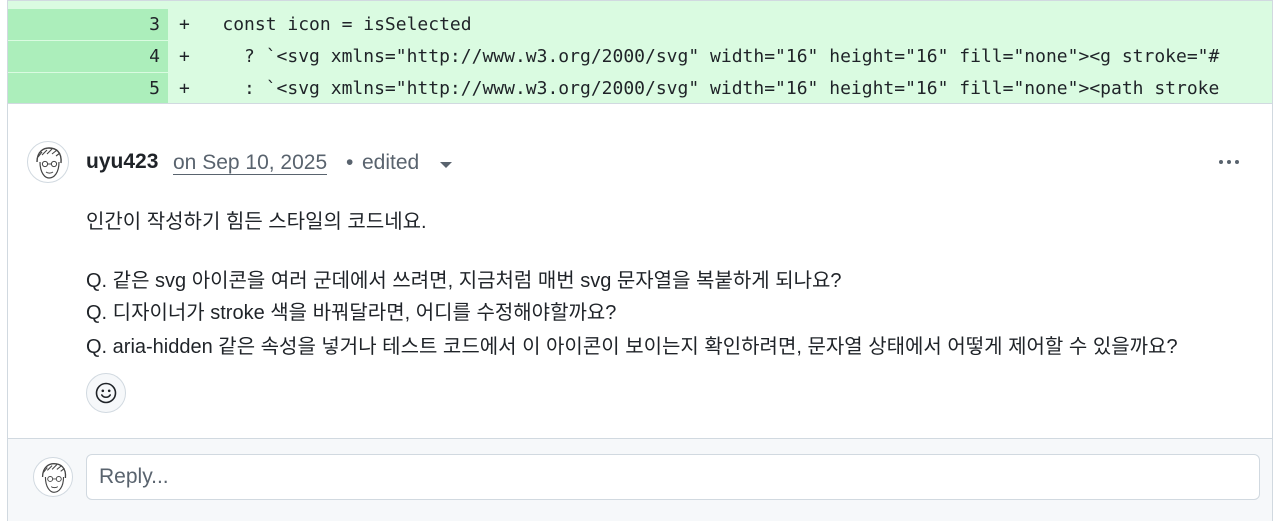 Image resolution: width=1280 pixels, height=521 pixels. I want to click on add-reaction-button, so click(106, 393).